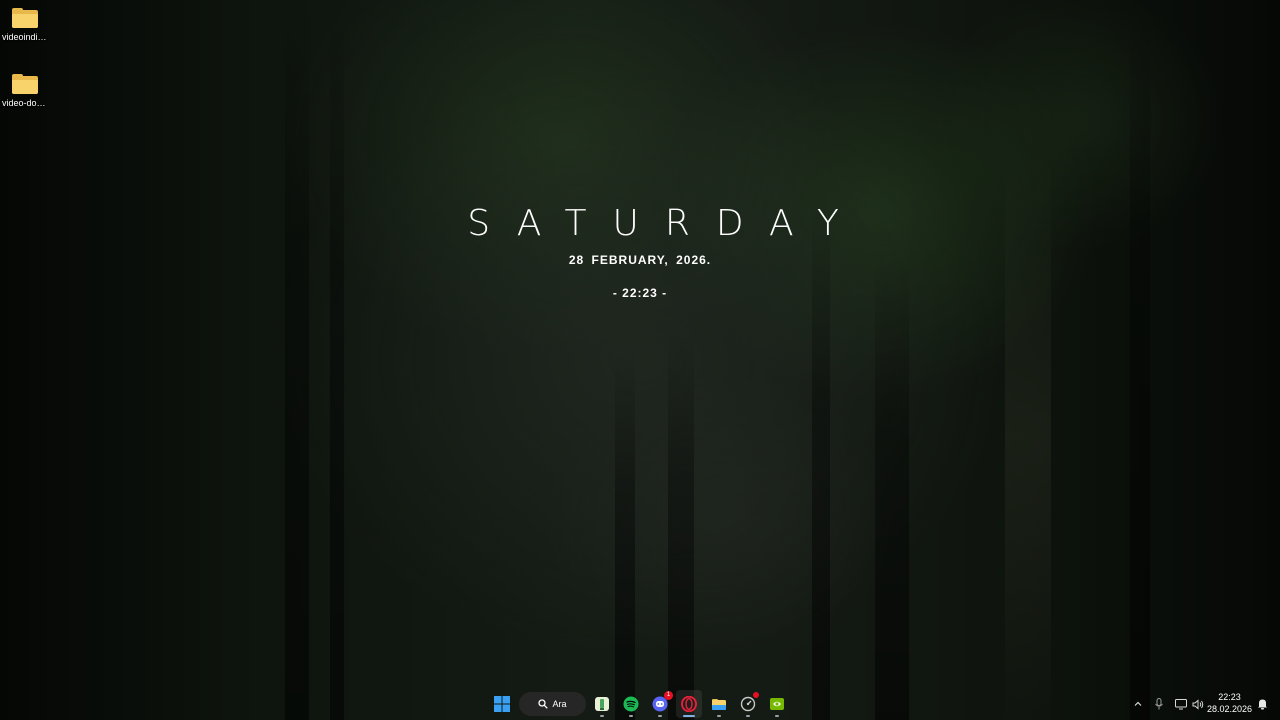 The width and height of the screenshot is (1280, 720). What do you see at coordinates (1229, 709) in the screenshot?
I see `clock-date: 28.02.2026` at bounding box center [1229, 709].